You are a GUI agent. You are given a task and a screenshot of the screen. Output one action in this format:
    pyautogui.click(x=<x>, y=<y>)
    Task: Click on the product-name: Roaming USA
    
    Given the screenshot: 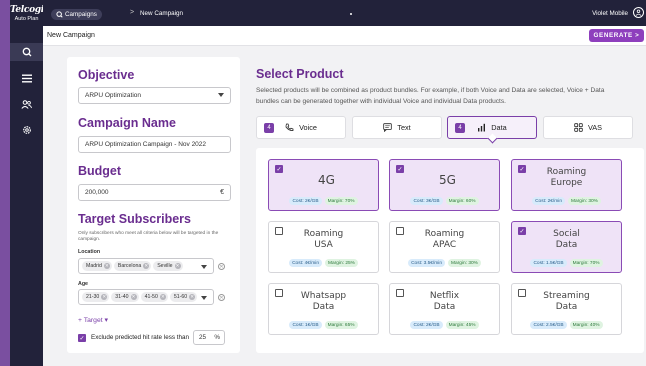 What is the action you would take?
    pyautogui.click(x=323, y=239)
    